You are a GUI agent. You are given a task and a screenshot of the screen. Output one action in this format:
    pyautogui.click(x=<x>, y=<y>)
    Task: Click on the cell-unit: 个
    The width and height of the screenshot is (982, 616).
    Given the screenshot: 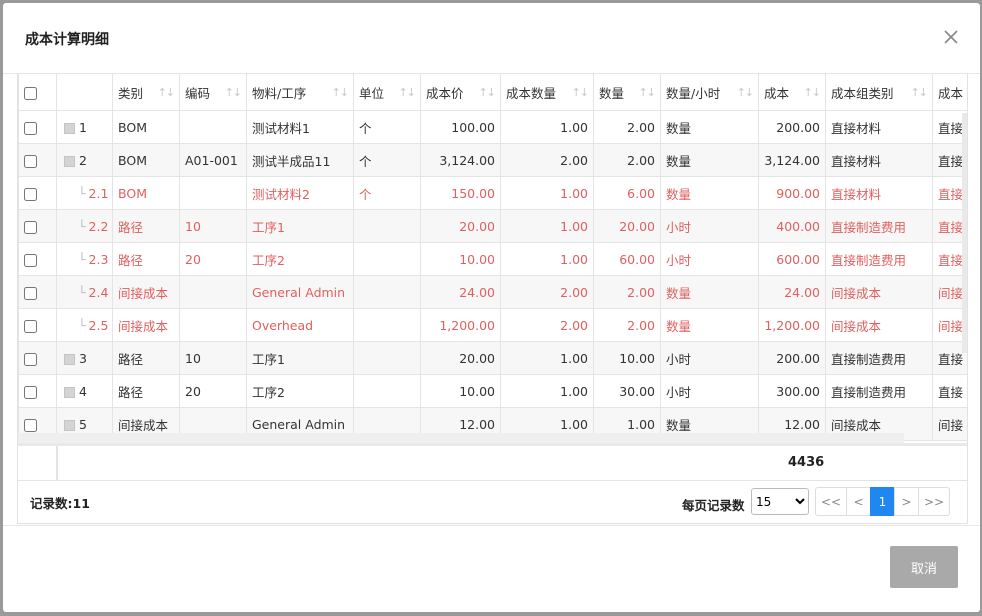 What is the action you would take?
    pyautogui.click(x=387, y=160)
    